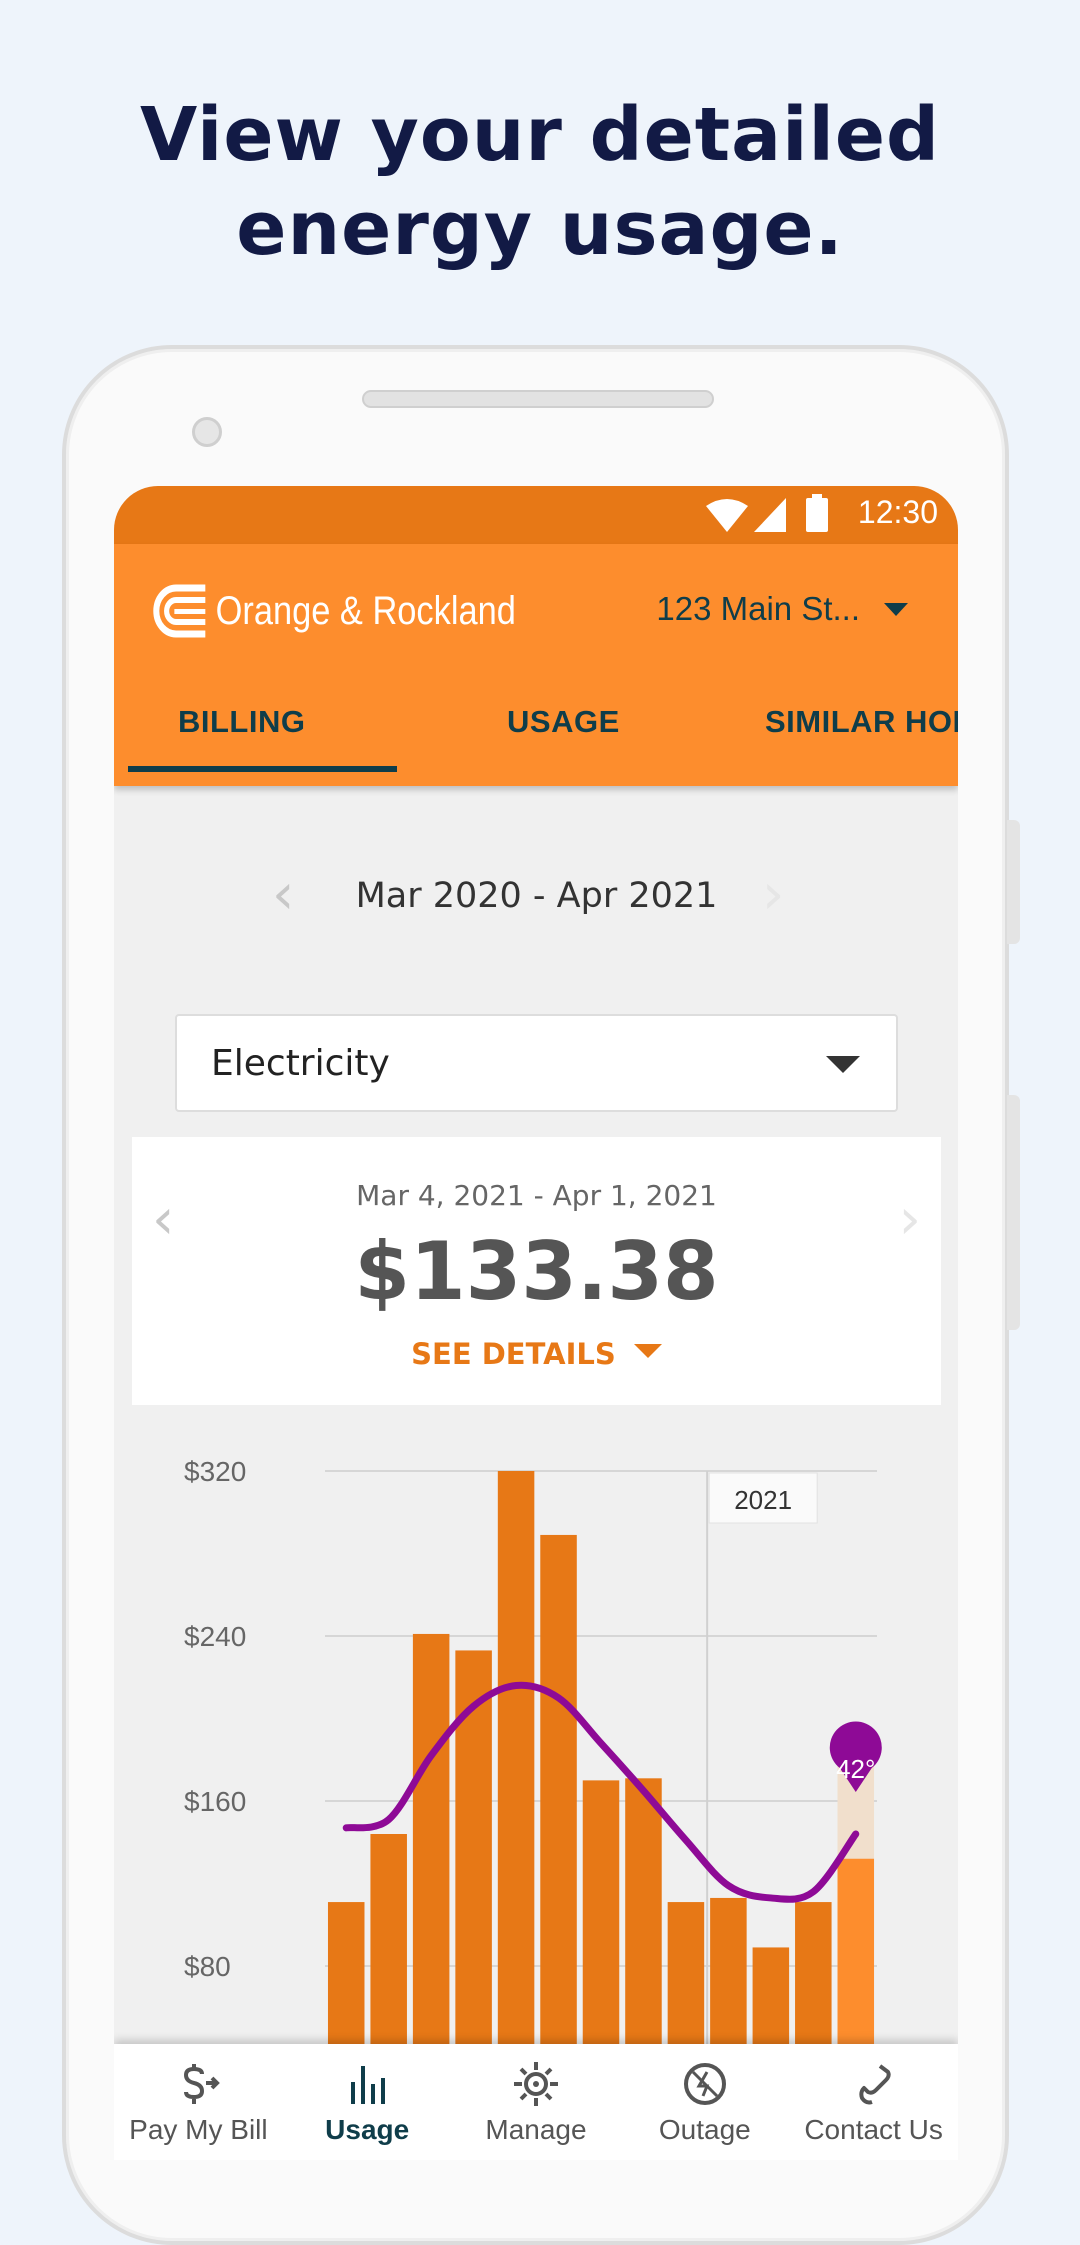 The height and width of the screenshot is (2245, 1080). What do you see at coordinates (763, 1500) in the screenshot?
I see `year-label: 2021` at bounding box center [763, 1500].